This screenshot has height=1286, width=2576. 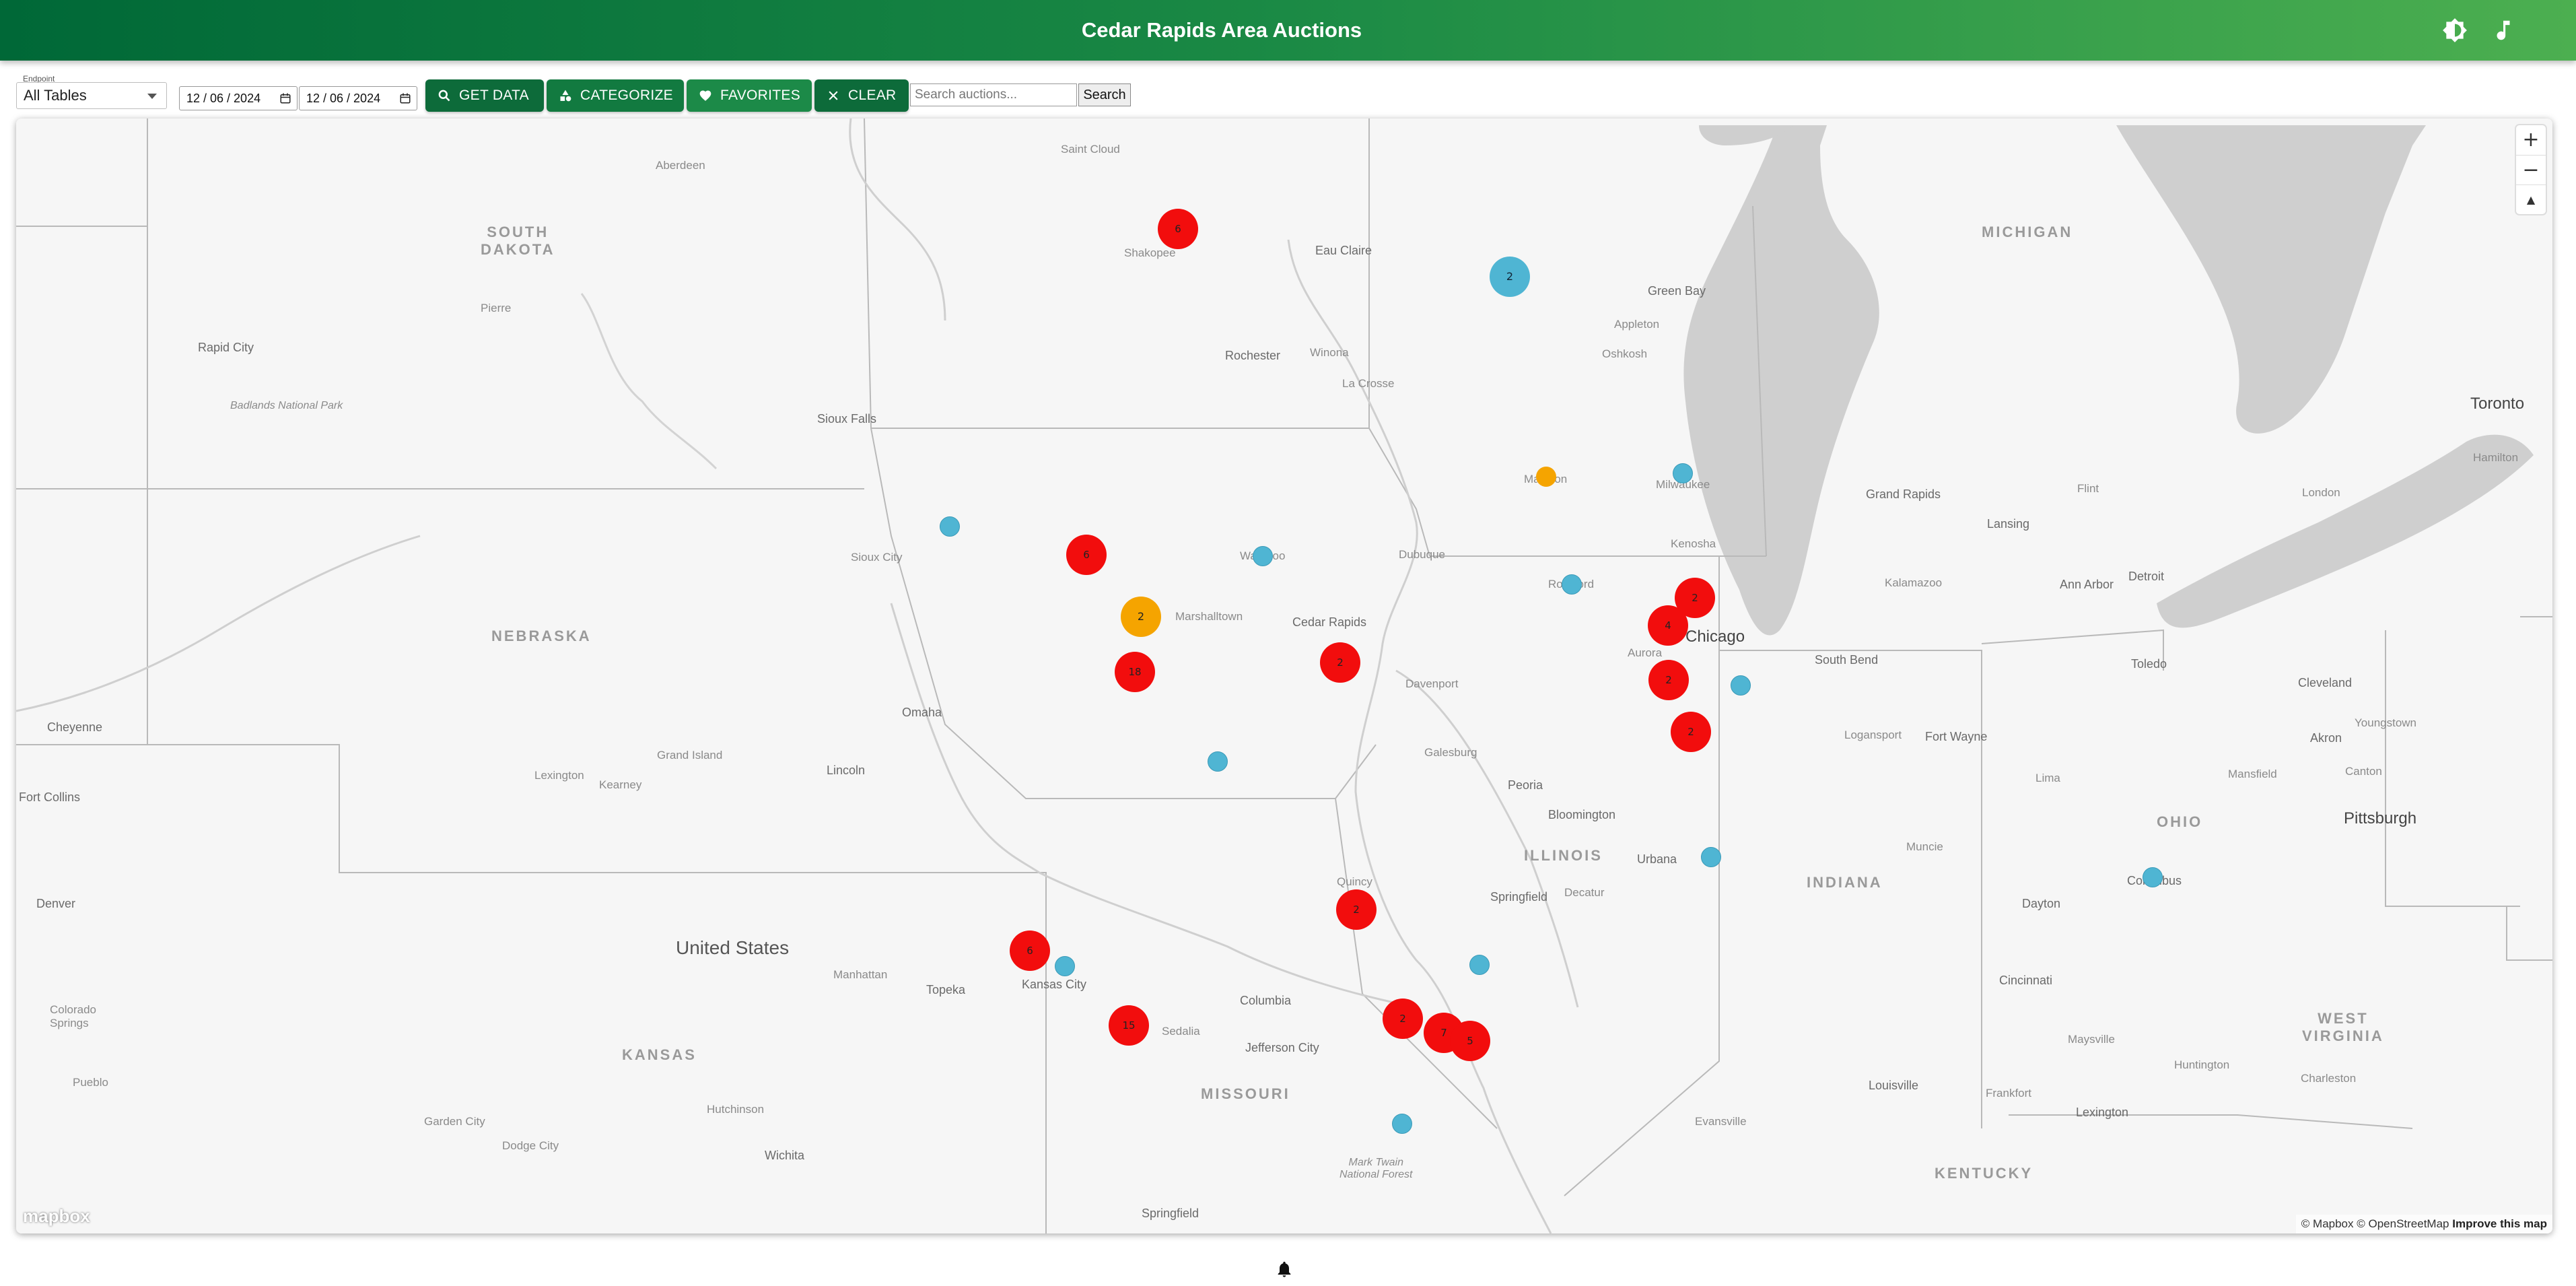 I want to click on marker-aurora: 2, so click(x=1668, y=680).